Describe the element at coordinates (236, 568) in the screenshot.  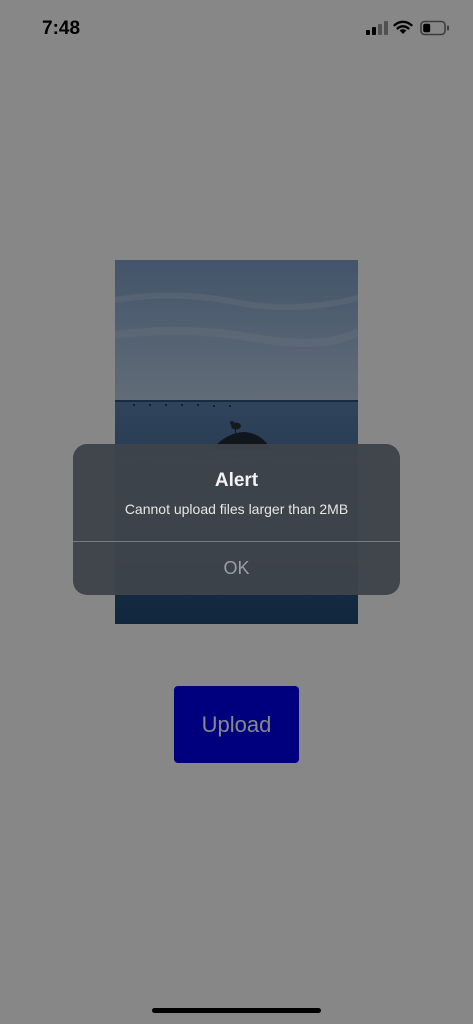
I see `alert-ok-button: OK` at that location.